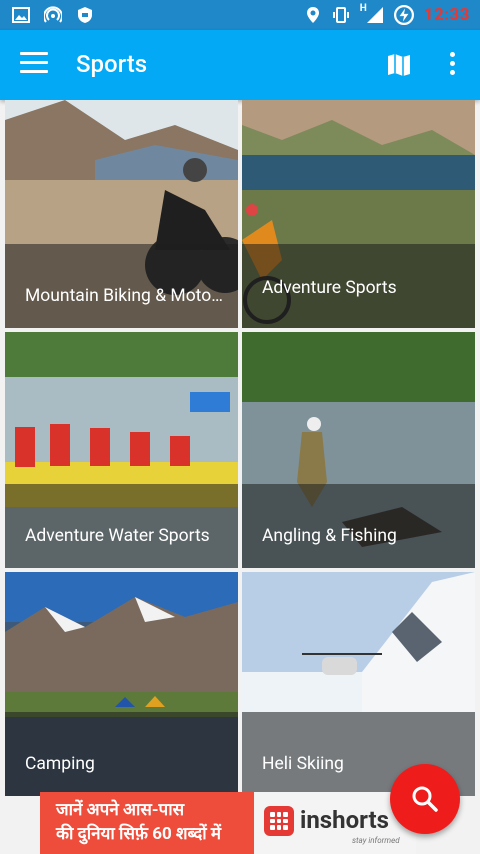  I want to click on category-tile-adventure-sports: Adventure Sports, so click(358, 214).